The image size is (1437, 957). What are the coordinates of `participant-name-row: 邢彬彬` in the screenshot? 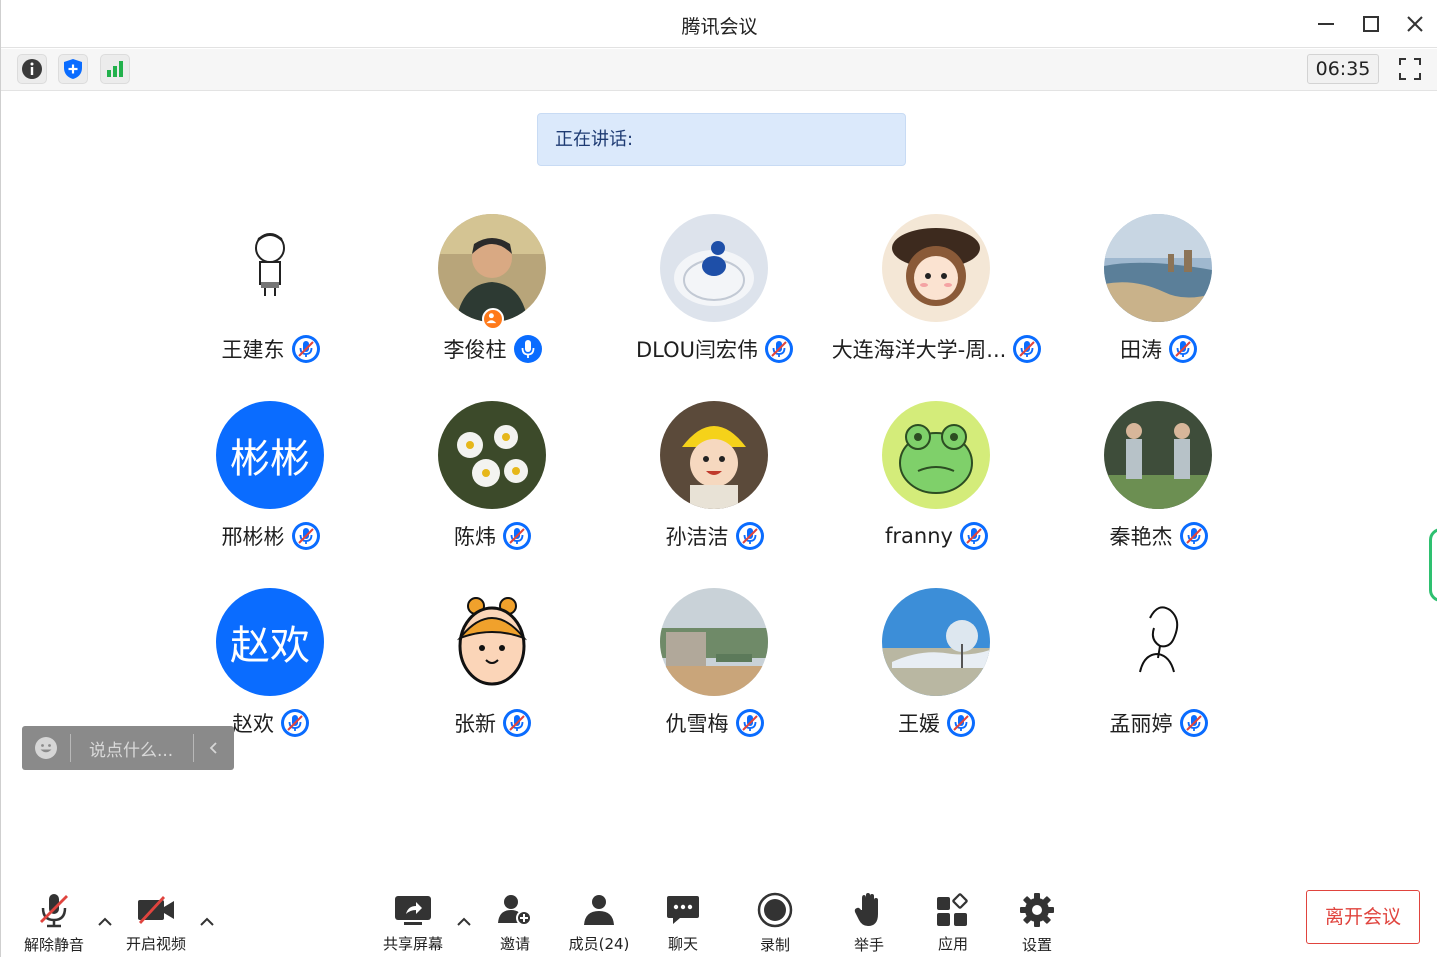 It's located at (271, 536).